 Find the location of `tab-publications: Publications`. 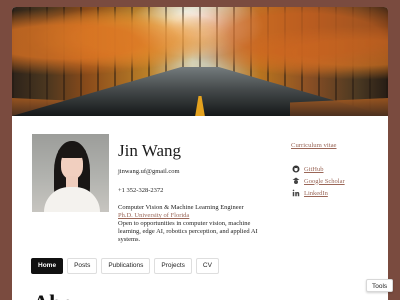

tab-publications: Publications is located at coordinates (126, 266).